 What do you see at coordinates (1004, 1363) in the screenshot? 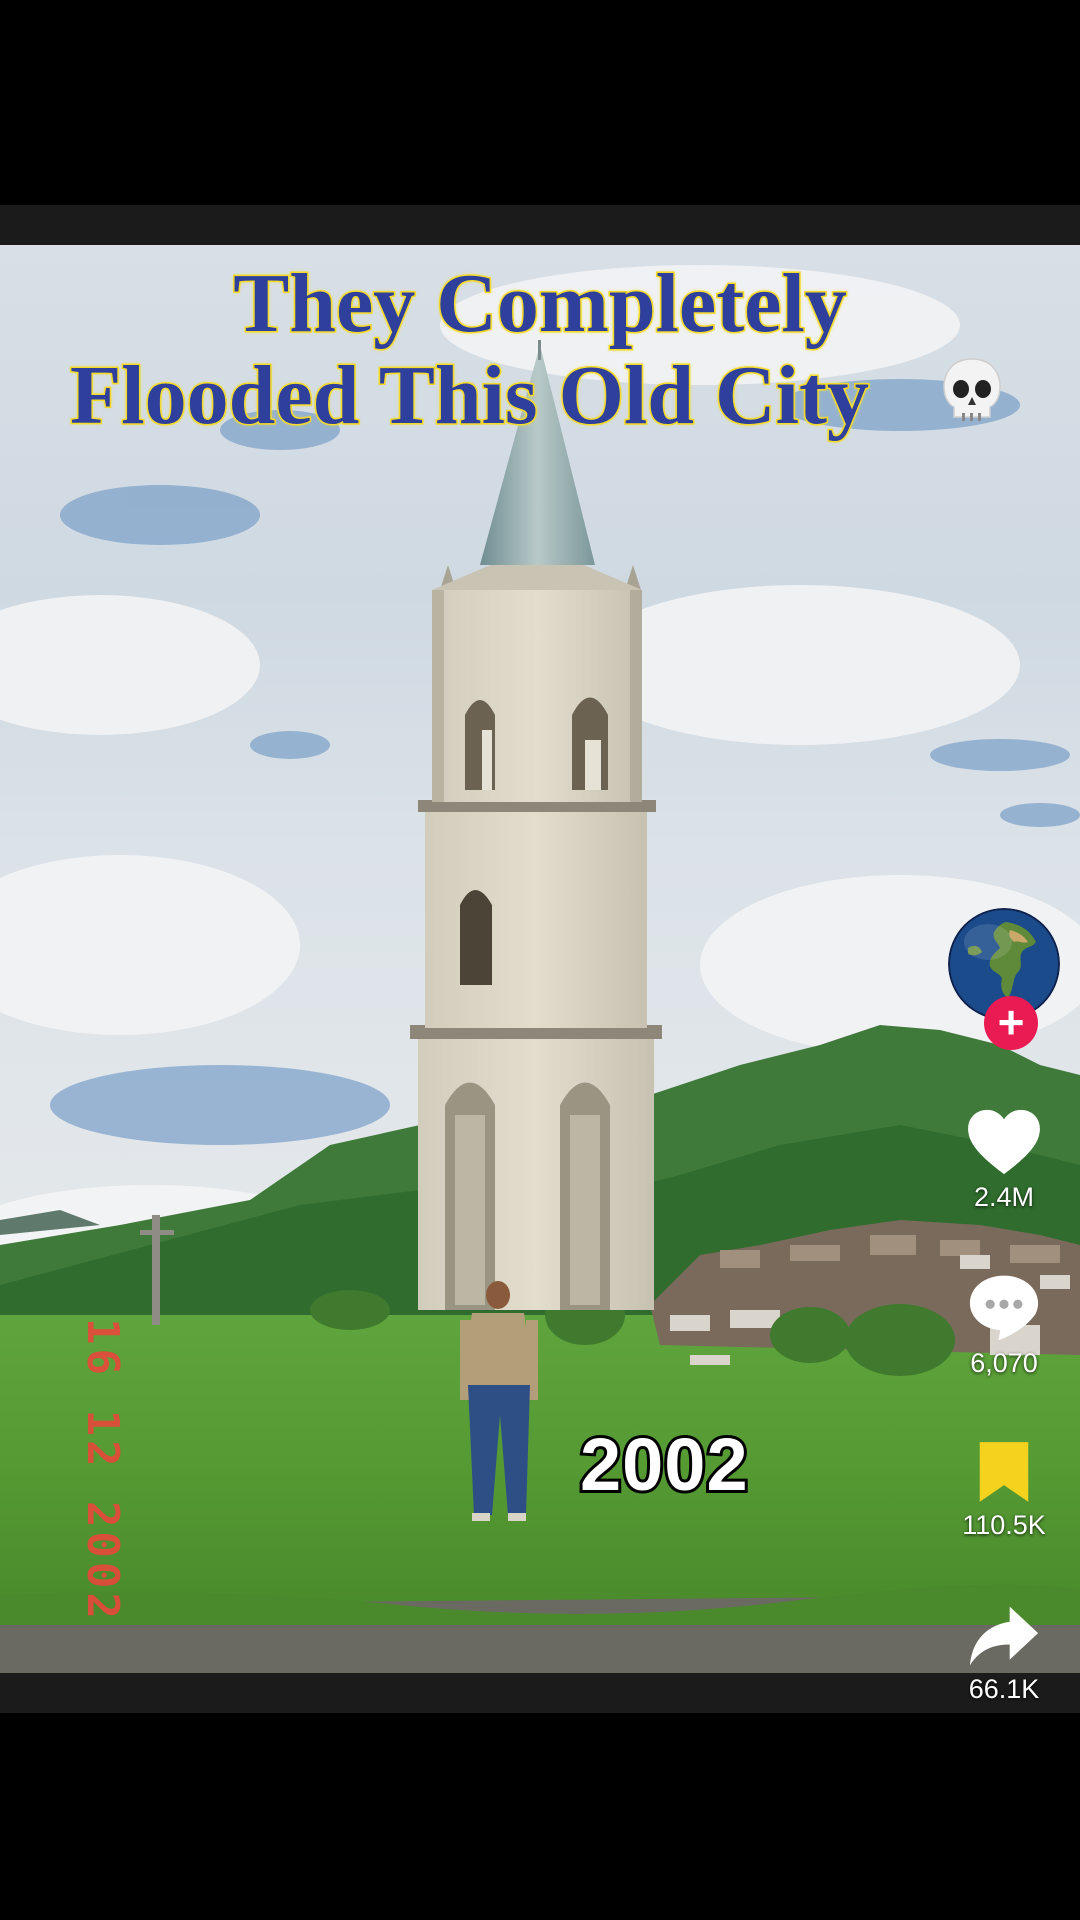
I see `comment-count: 6,070` at bounding box center [1004, 1363].